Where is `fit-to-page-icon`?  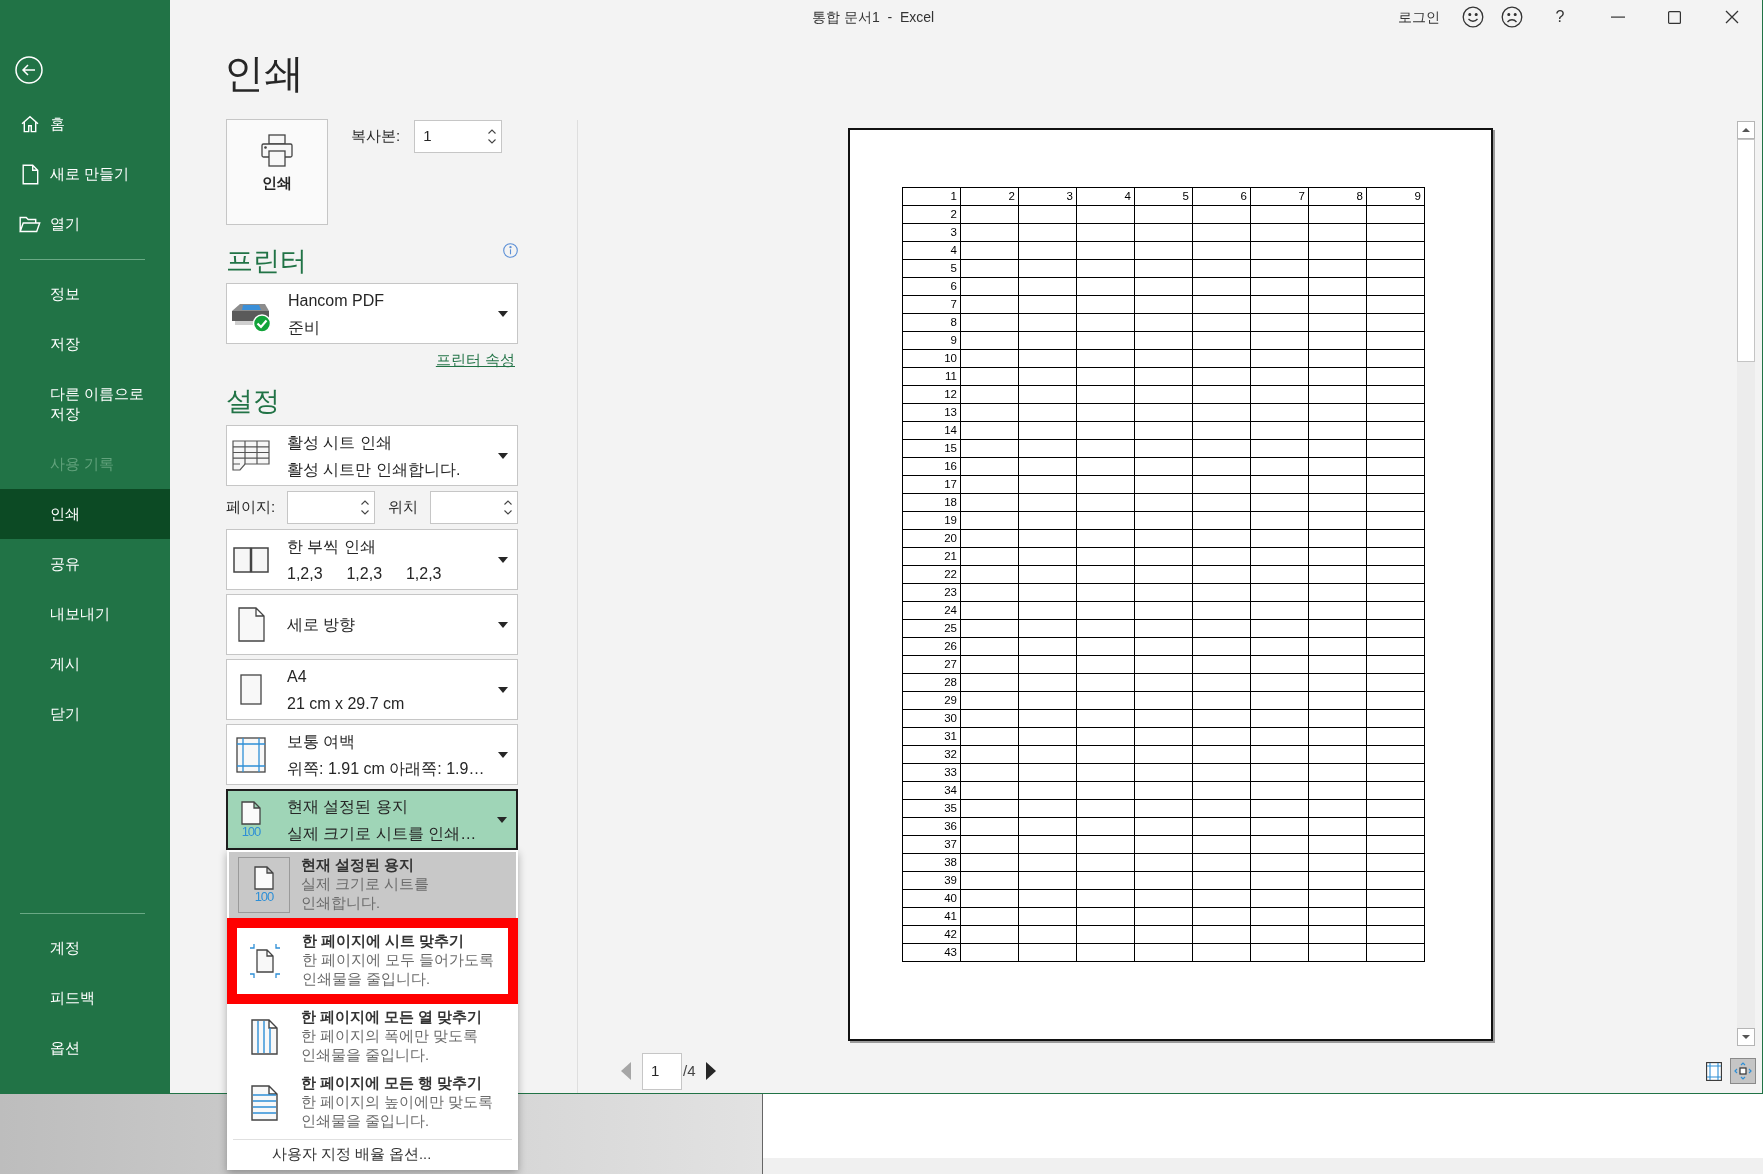 fit-to-page-icon is located at coordinates (1743, 1071).